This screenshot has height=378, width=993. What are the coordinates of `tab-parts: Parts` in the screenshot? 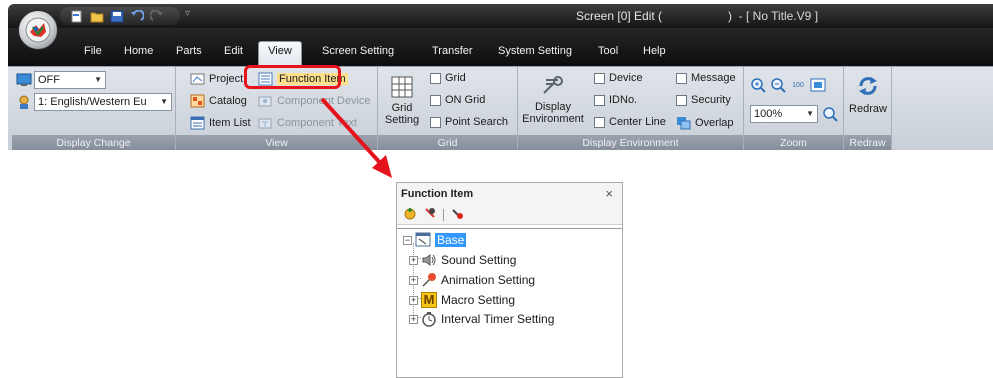 It's located at (189, 52).